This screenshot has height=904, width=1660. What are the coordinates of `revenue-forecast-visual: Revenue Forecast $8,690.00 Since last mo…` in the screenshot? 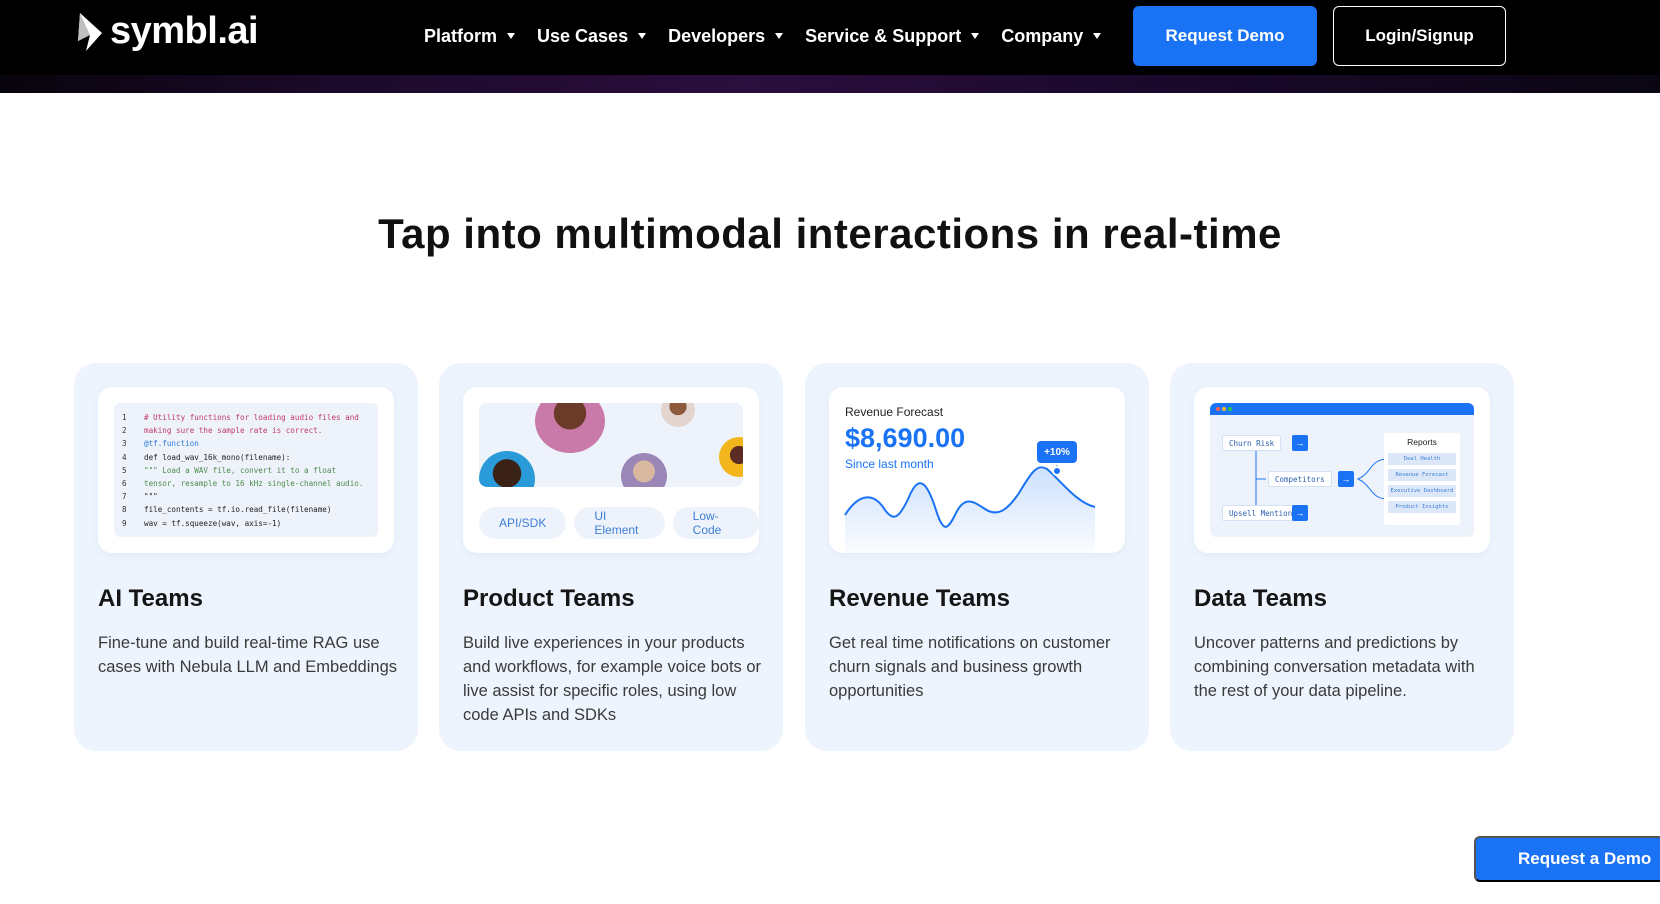 It's located at (977, 470).